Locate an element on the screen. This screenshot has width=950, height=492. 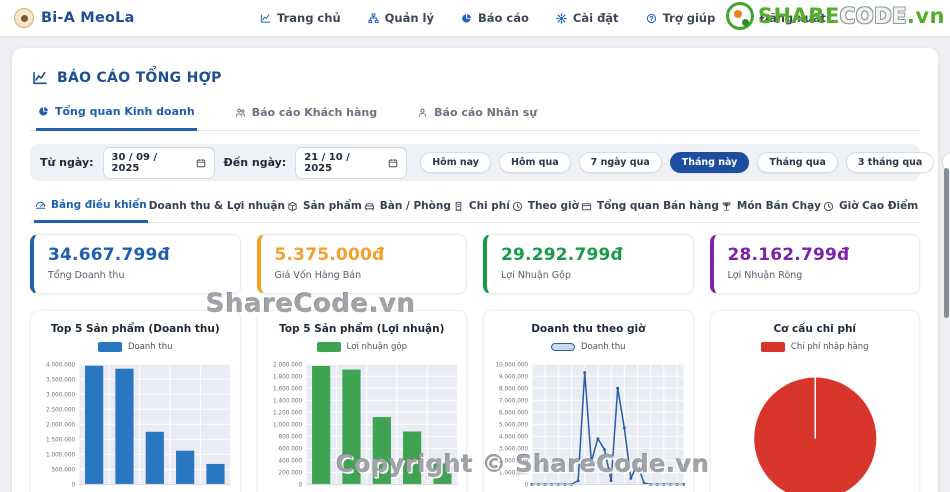
brand-name: Bi-A MeoLa is located at coordinates (88, 18).